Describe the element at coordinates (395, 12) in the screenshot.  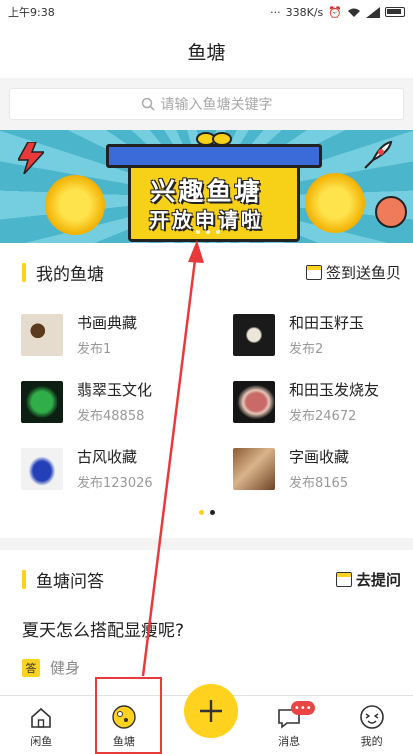
I see `battery-icon` at that location.